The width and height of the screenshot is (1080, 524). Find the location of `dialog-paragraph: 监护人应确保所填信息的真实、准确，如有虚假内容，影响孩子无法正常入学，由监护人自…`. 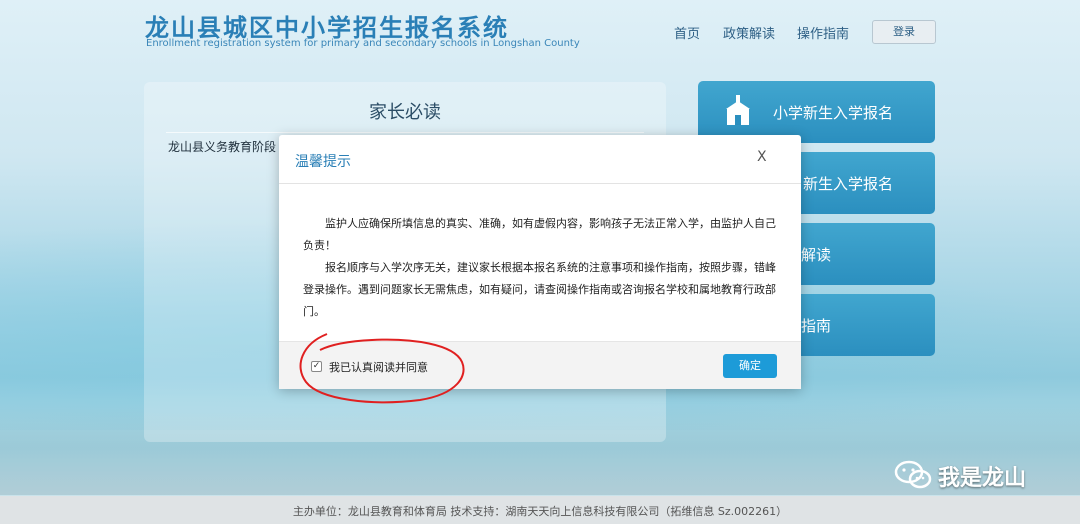

dialog-paragraph: 监护人应确保所填信息的真实、准确，如有虚假内容，影响孩子无法正常入学，由监护人自… is located at coordinates (539, 234).